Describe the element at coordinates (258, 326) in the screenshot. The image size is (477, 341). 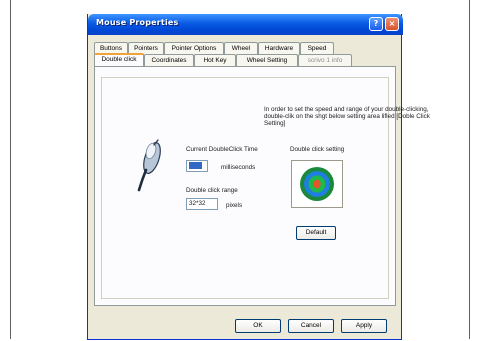
I see `ok-button: OK` at that location.